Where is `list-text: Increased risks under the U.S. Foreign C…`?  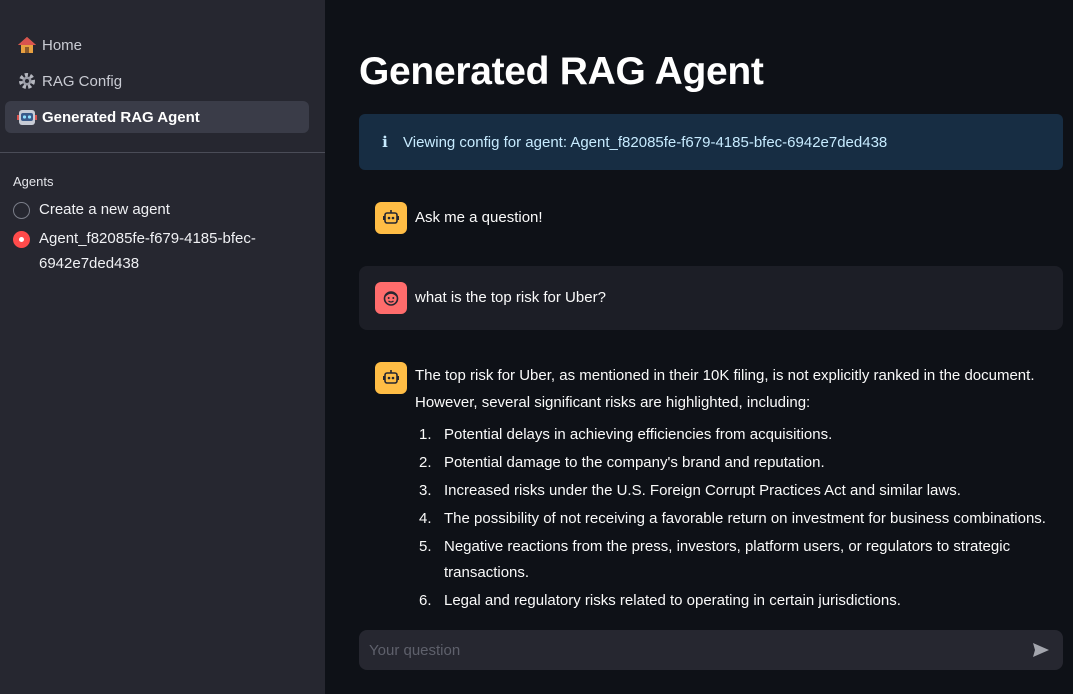 list-text: Increased risks under the U.S. Foreign C… is located at coordinates (702, 490).